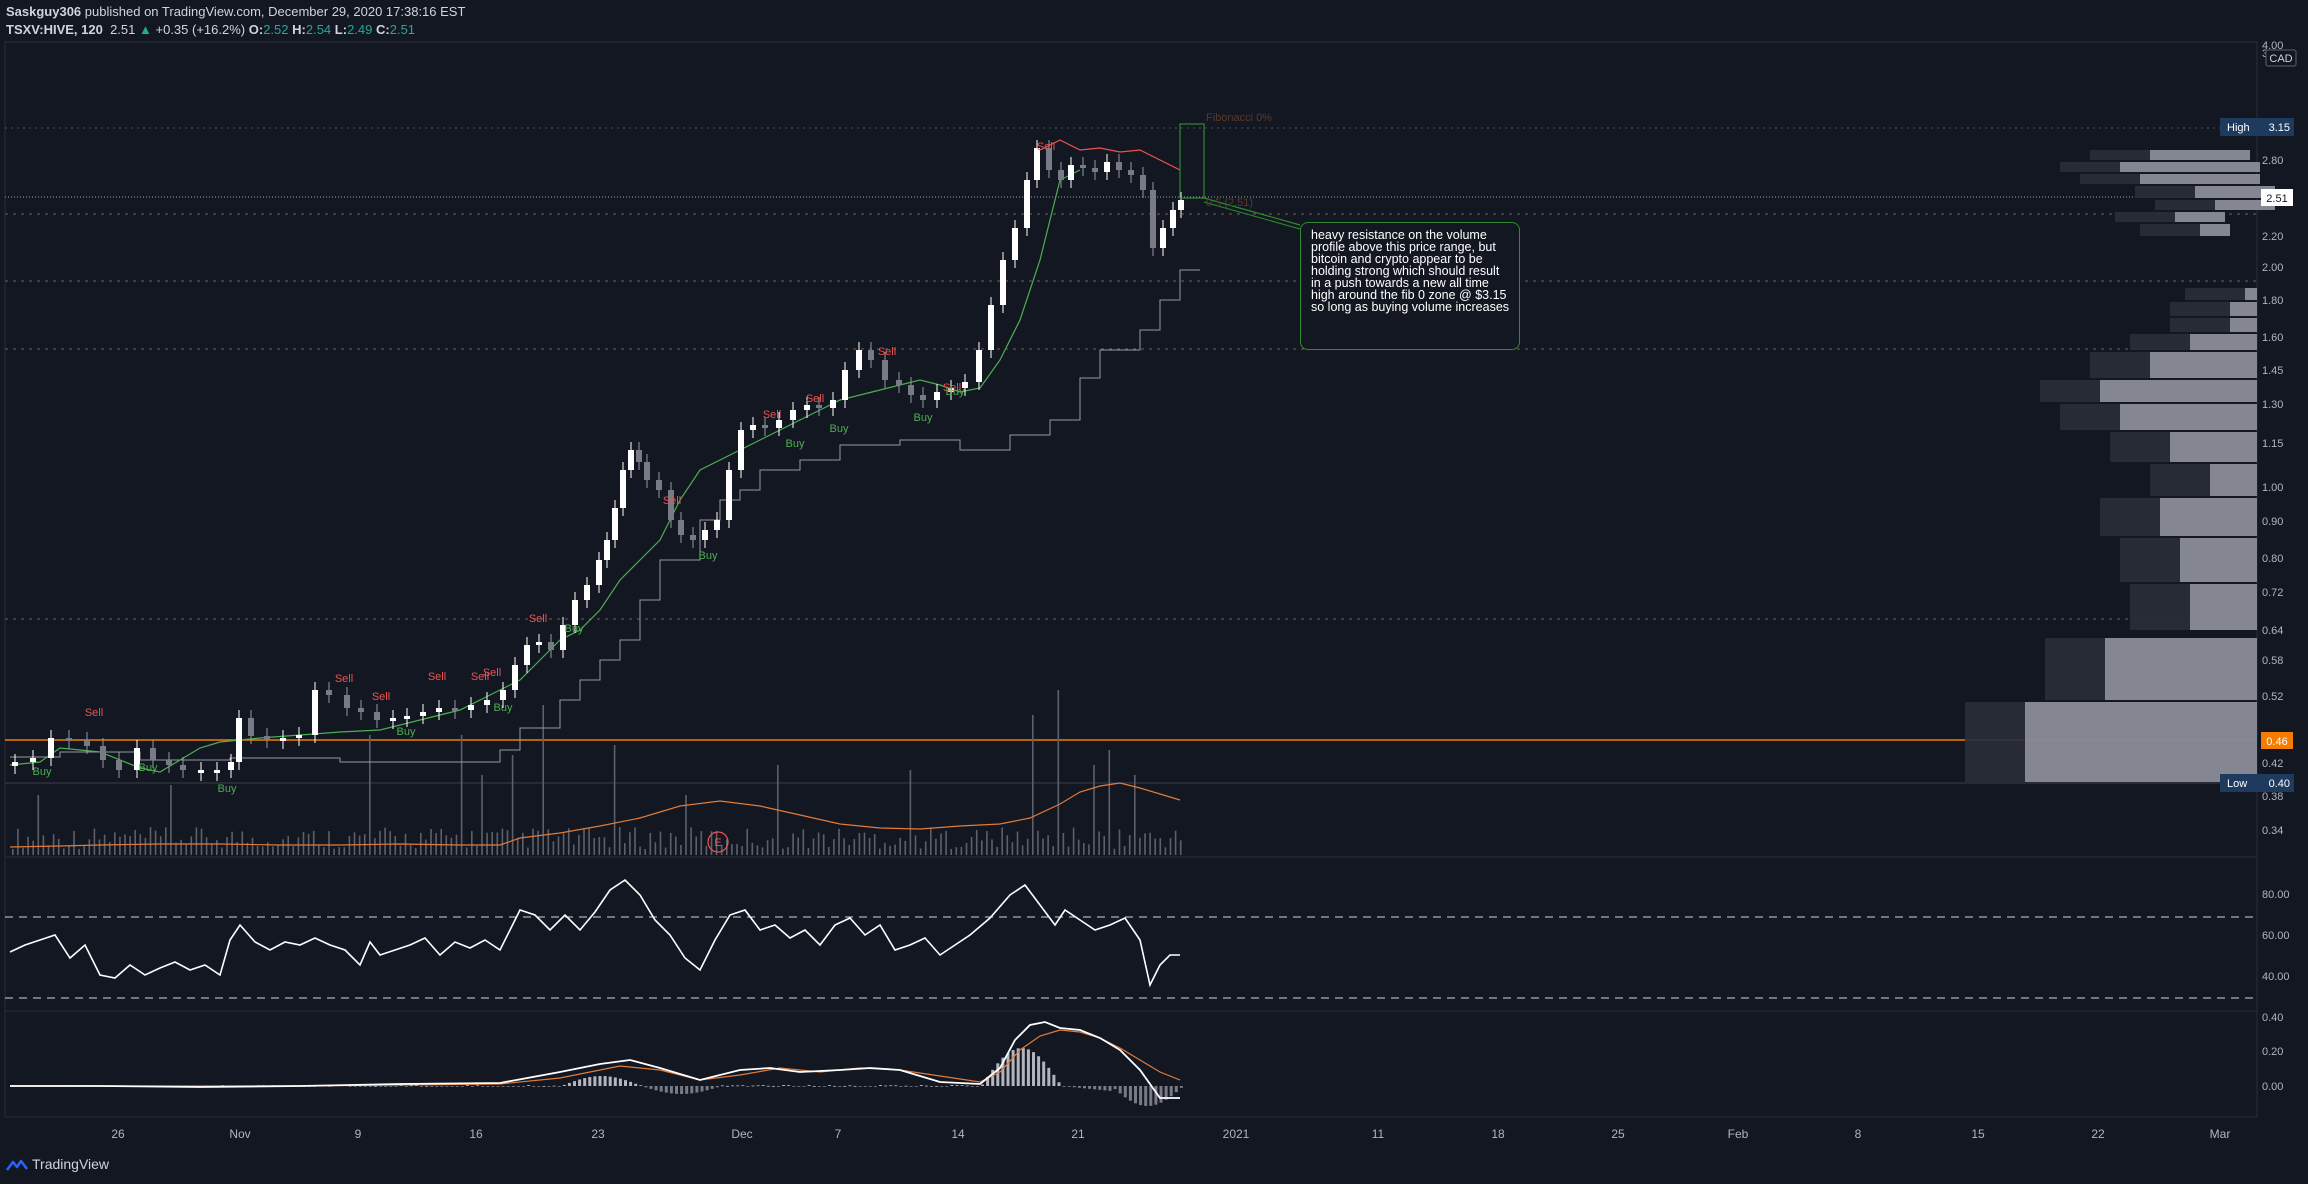 This screenshot has height=1184, width=2308. Describe the element at coordinates (1192, 161) in the screenshot. I see `fibonacci-box` at that location.